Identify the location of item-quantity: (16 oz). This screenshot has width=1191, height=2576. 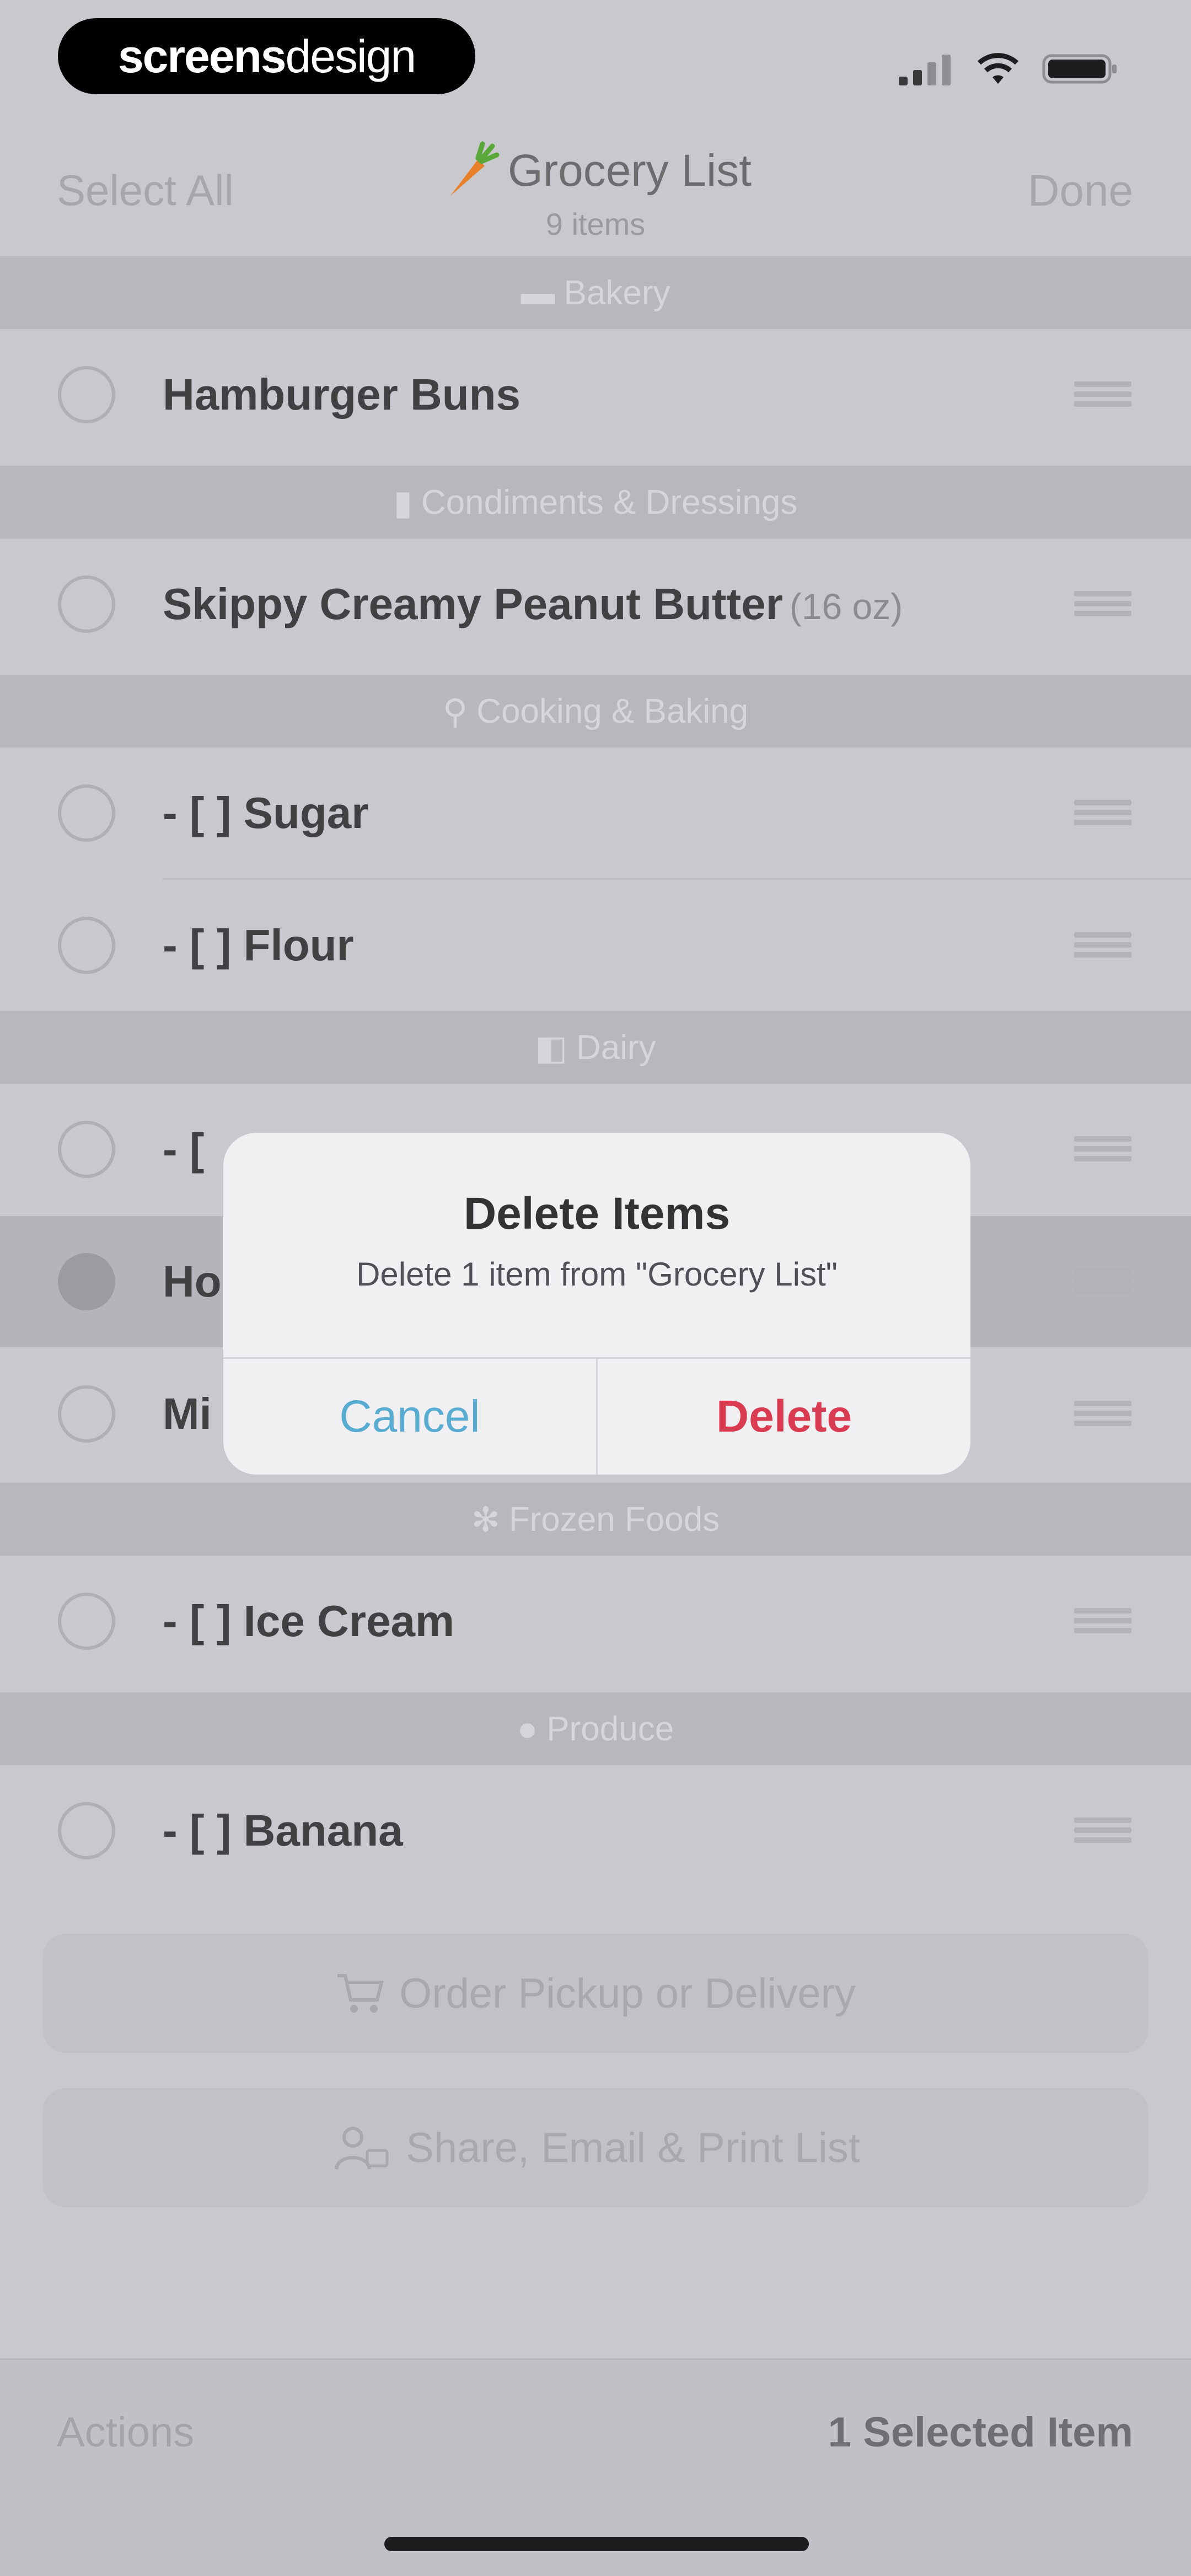
(846, 606).